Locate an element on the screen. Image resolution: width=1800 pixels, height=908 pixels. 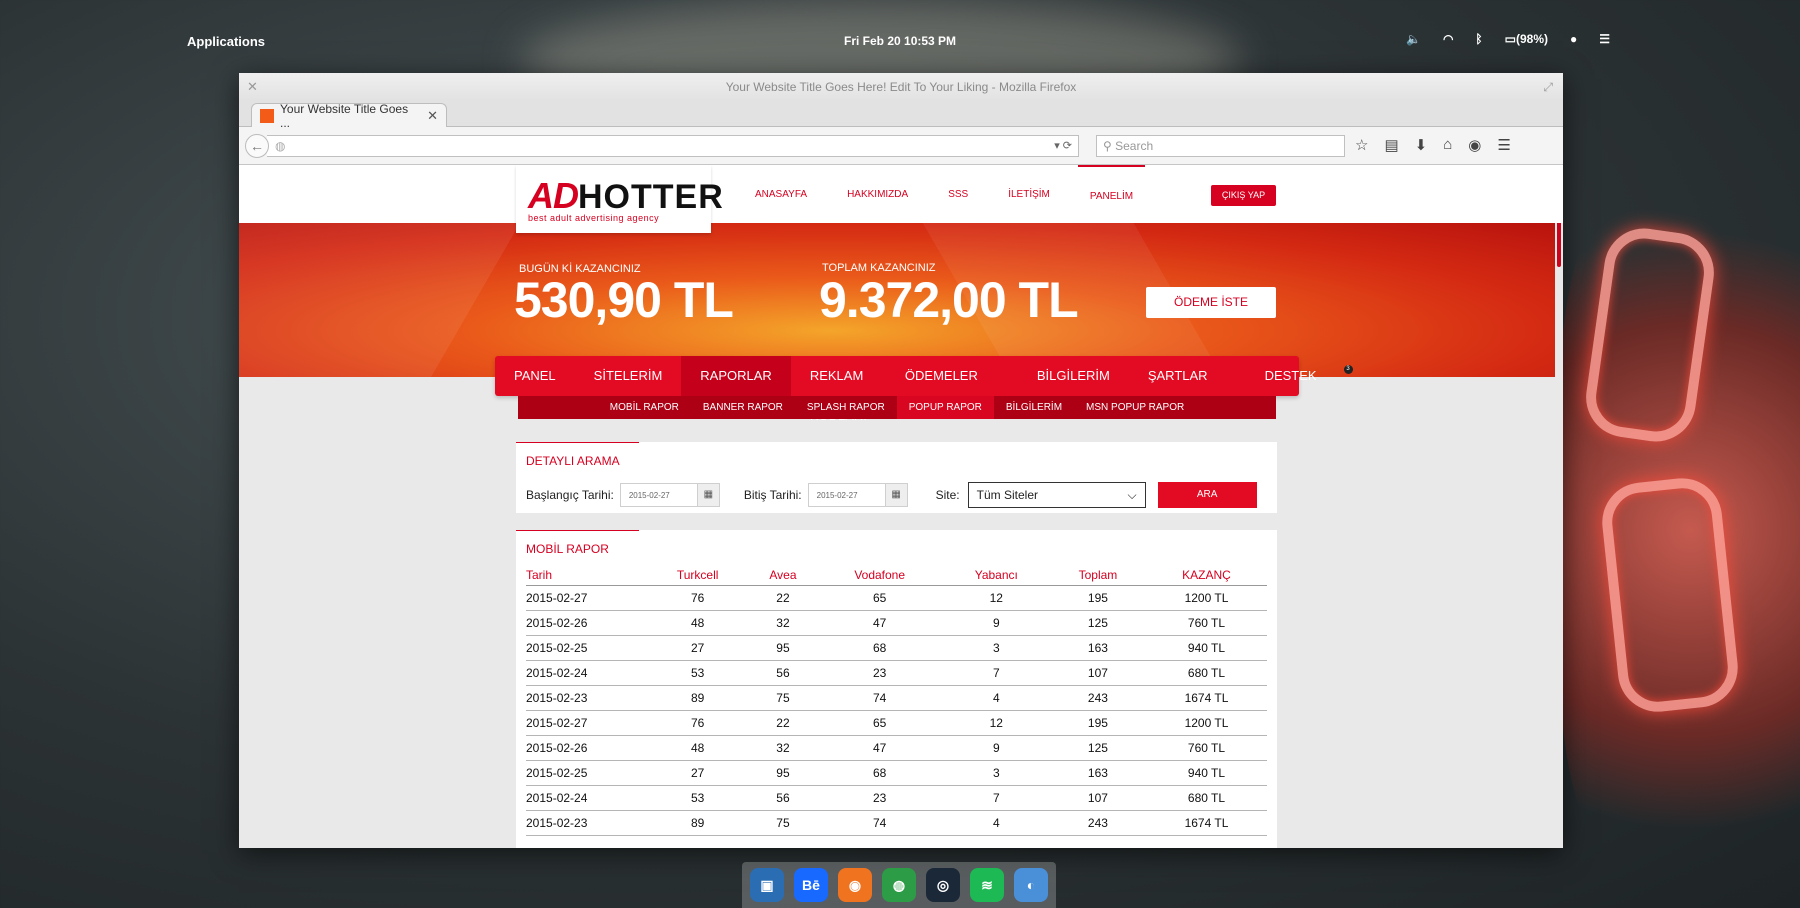
nav-sartlar: ŞARTLAR is located at coordinates (1178, 376).